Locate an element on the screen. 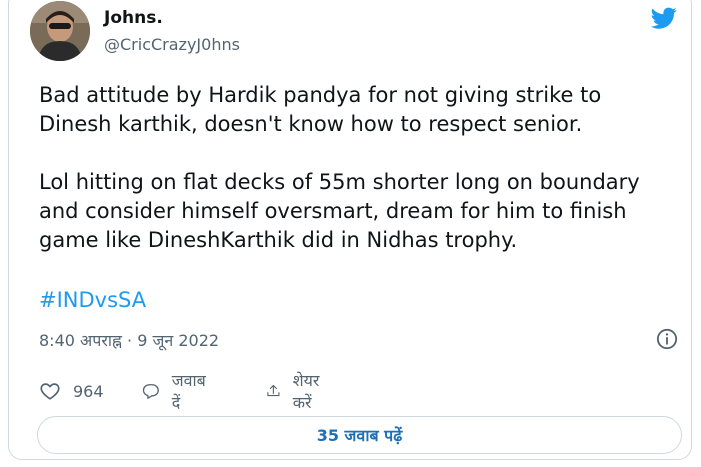 This screenshot has width=701, height=467. read-replies-button: 35 जवाब पढ़ें is located at coordinates (359, 435).